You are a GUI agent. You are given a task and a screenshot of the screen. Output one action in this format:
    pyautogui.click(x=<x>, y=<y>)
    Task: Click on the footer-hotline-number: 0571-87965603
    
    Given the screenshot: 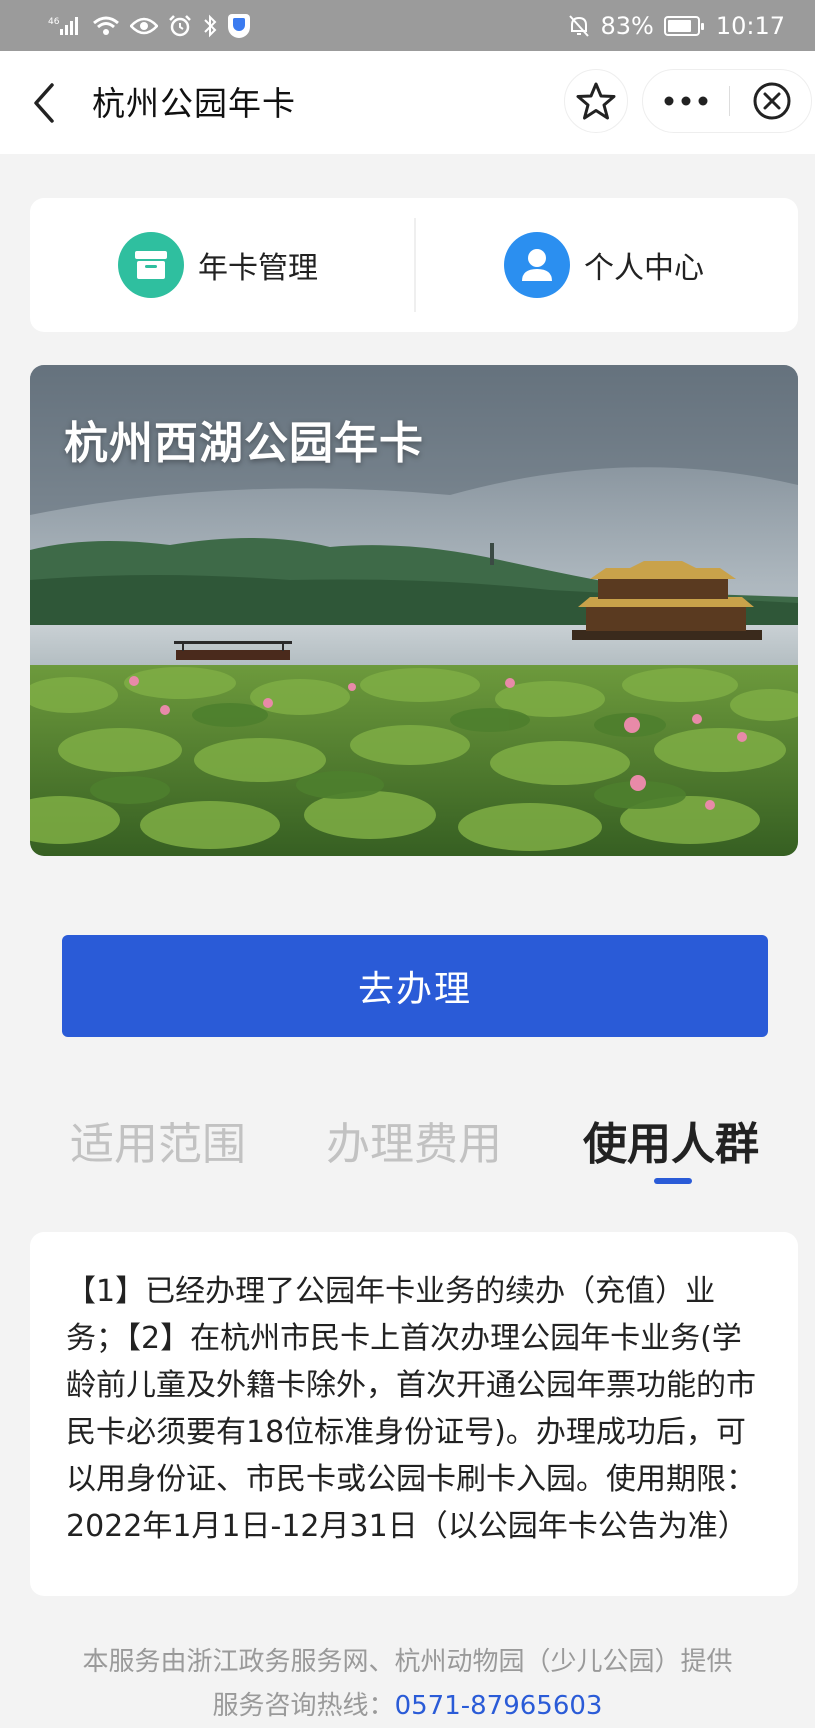 What is the action you would take?
    pyautogui.click(x=499, y=1706)
    